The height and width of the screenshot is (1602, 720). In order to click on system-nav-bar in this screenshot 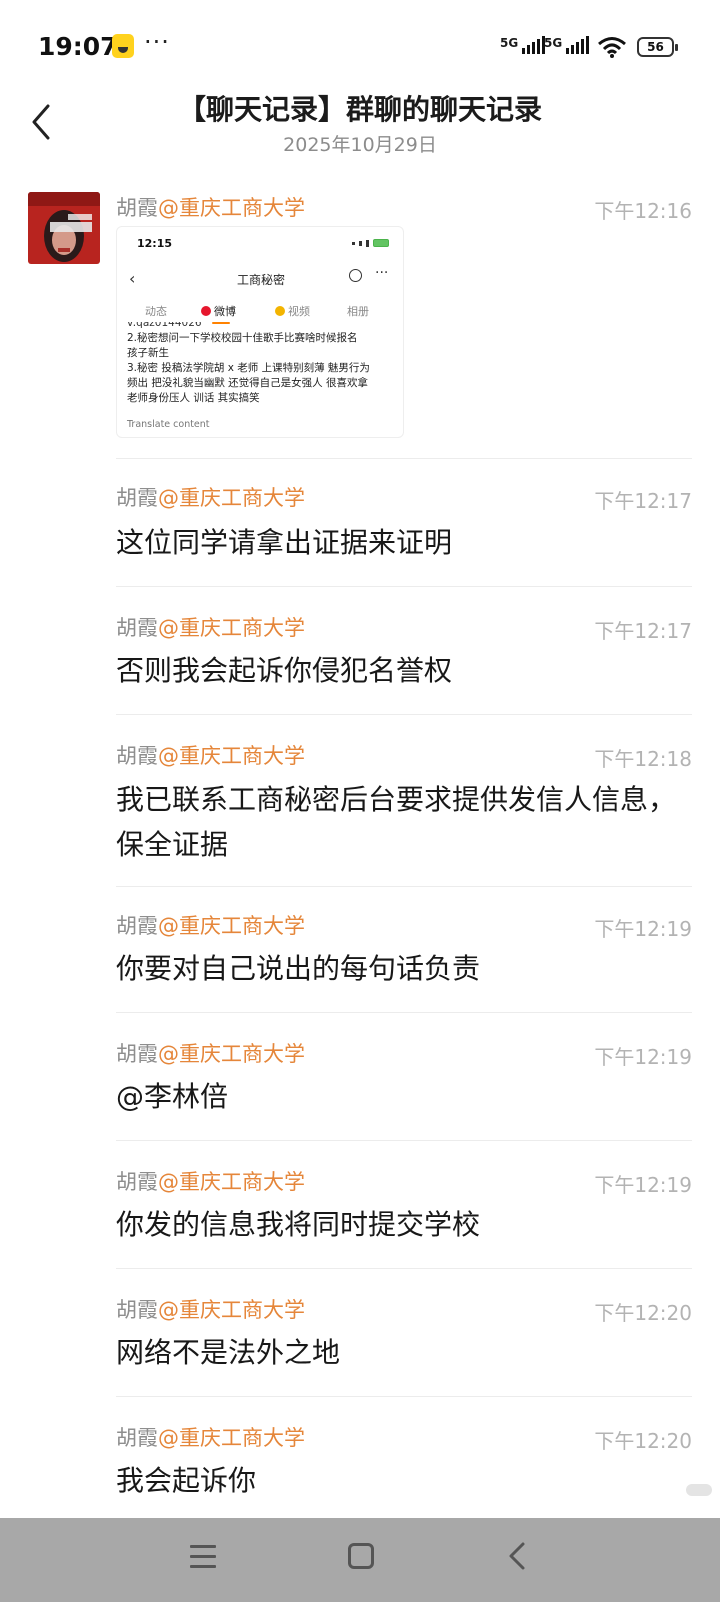, I will do `click(360, 1560)`.